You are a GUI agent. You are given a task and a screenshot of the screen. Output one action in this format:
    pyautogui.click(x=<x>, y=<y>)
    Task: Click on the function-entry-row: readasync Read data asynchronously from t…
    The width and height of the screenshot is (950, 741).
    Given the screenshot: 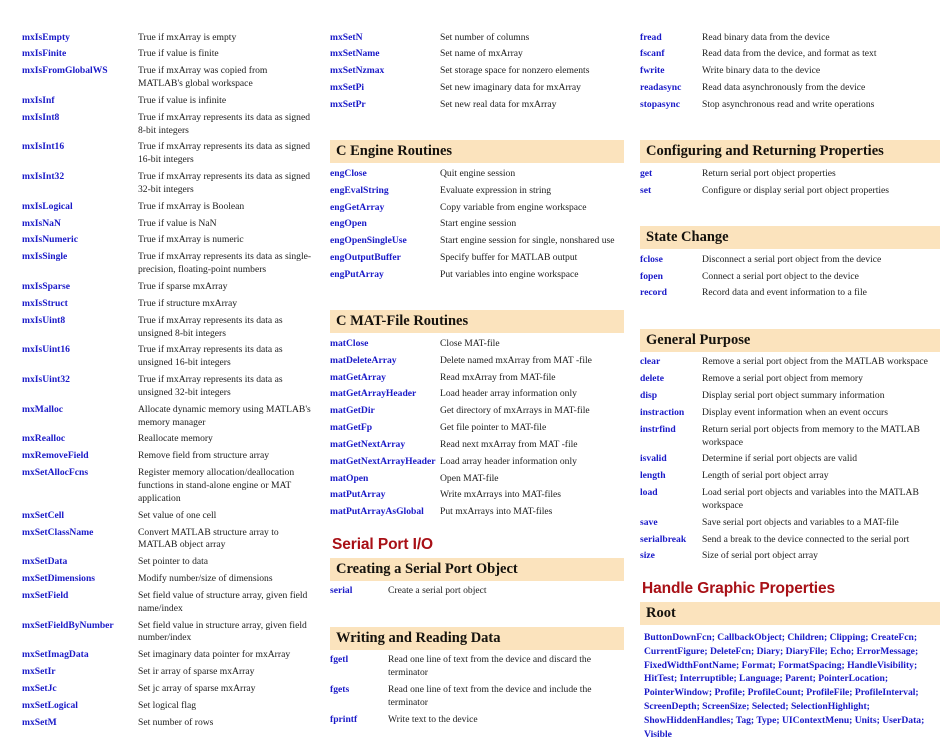 What is the action you would take?
    pyautogui.click(x=790, y=89)
    